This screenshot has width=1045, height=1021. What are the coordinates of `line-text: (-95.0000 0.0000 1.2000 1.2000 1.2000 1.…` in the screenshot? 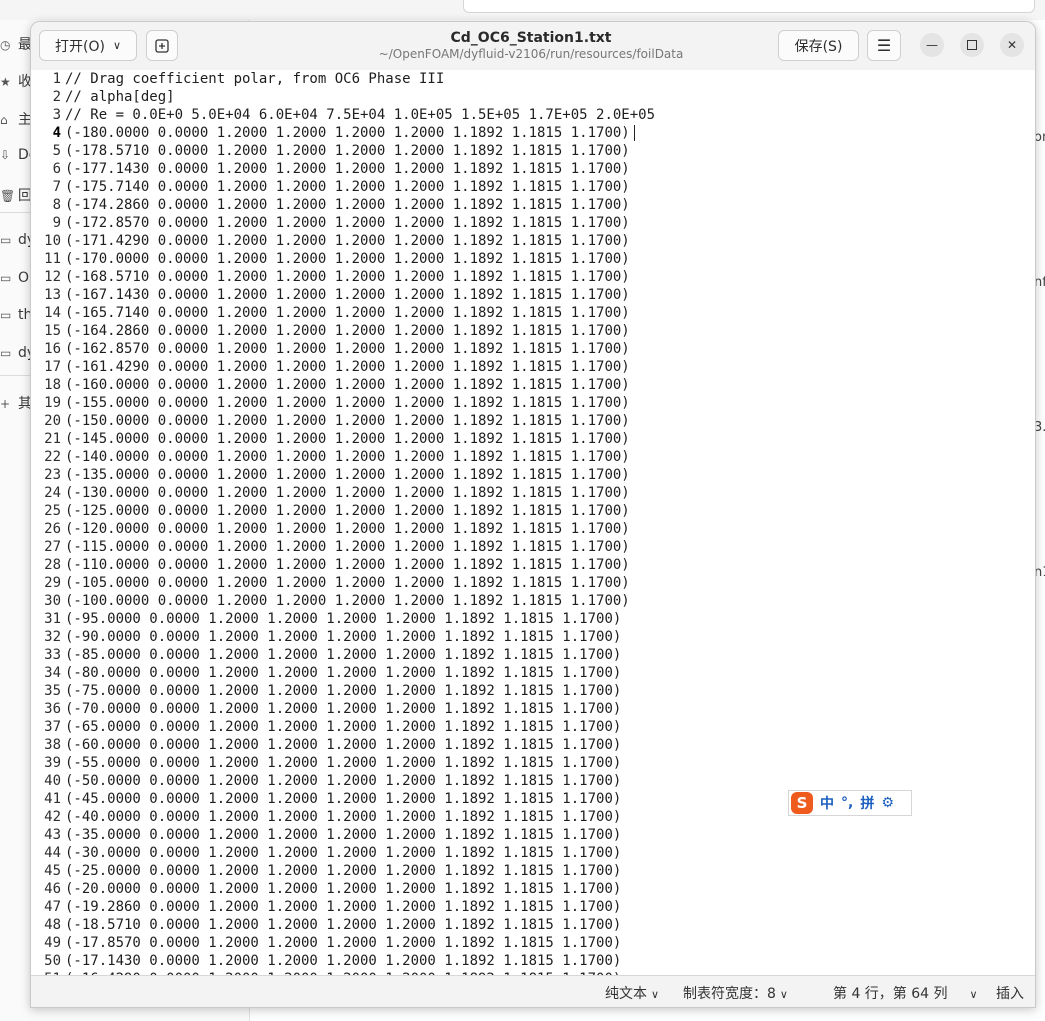 It's located at (343, 619).